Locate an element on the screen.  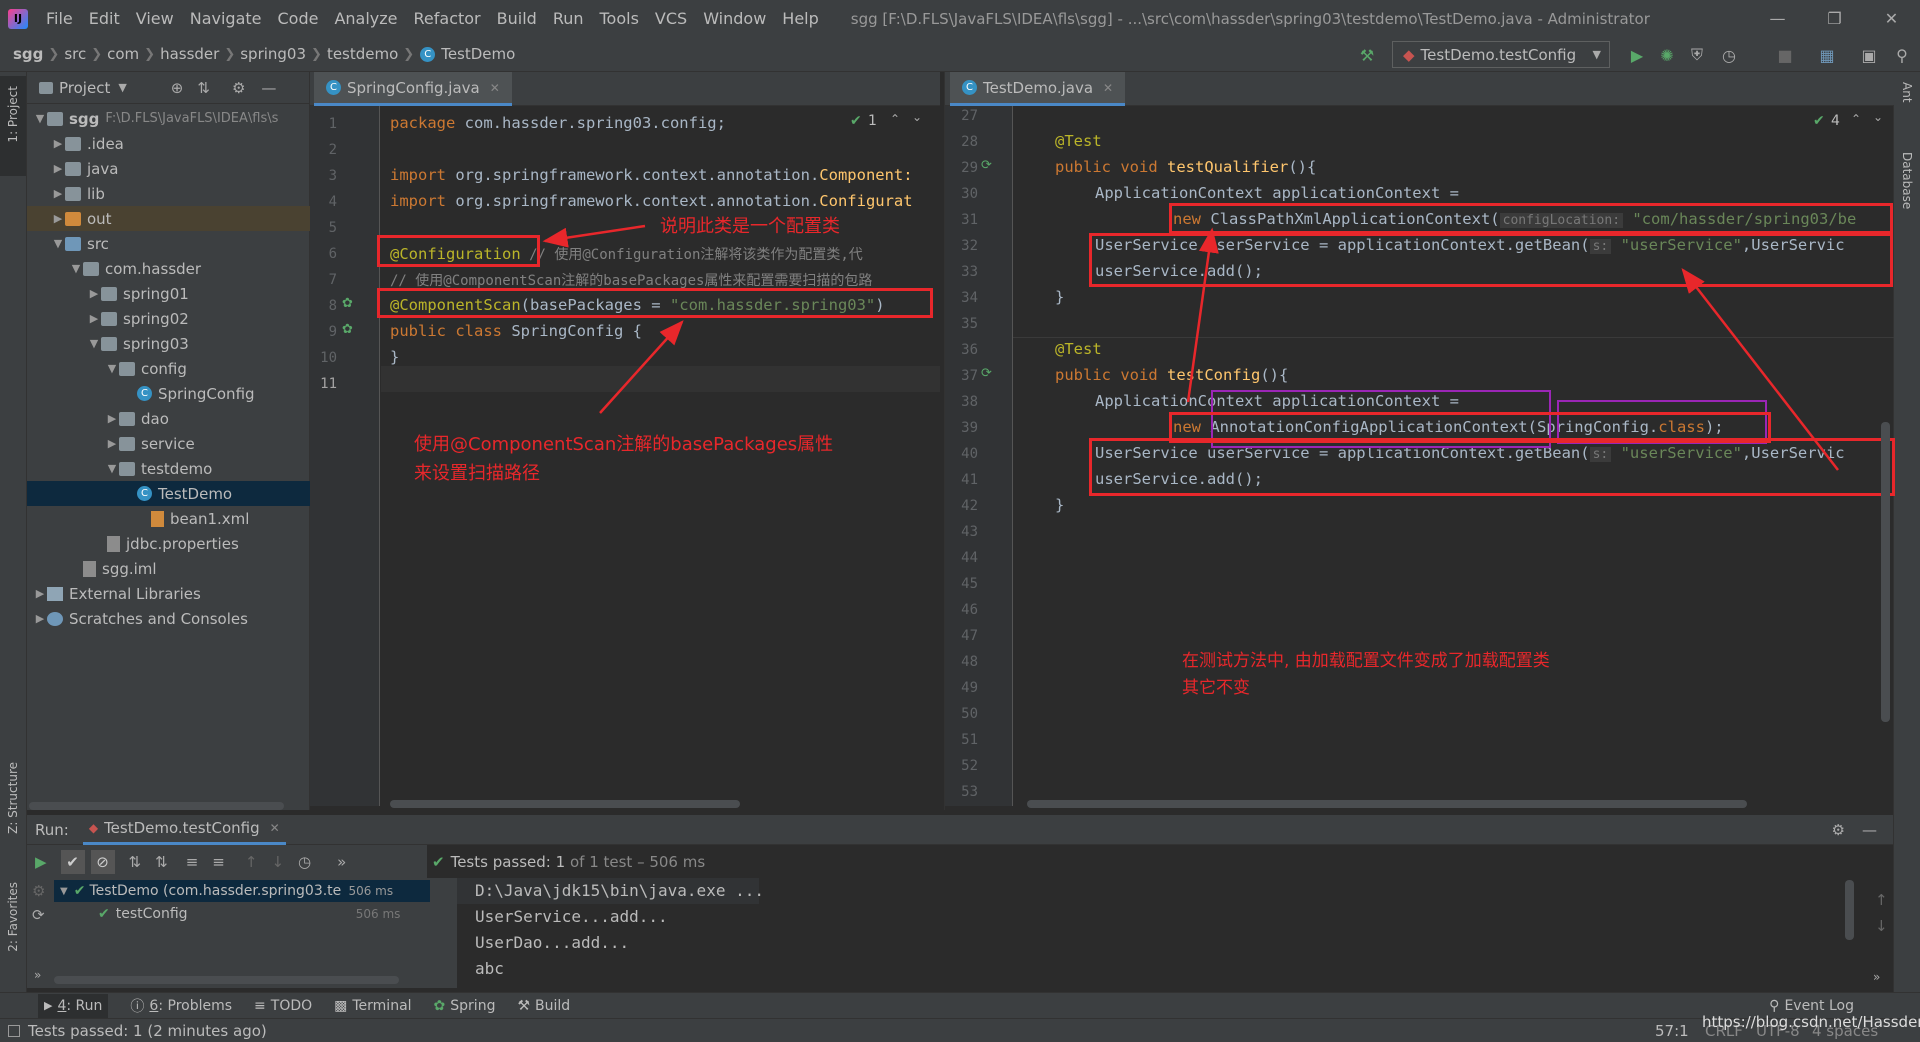
tool-tab-label: Spring is located at coordinates (473, 1005).